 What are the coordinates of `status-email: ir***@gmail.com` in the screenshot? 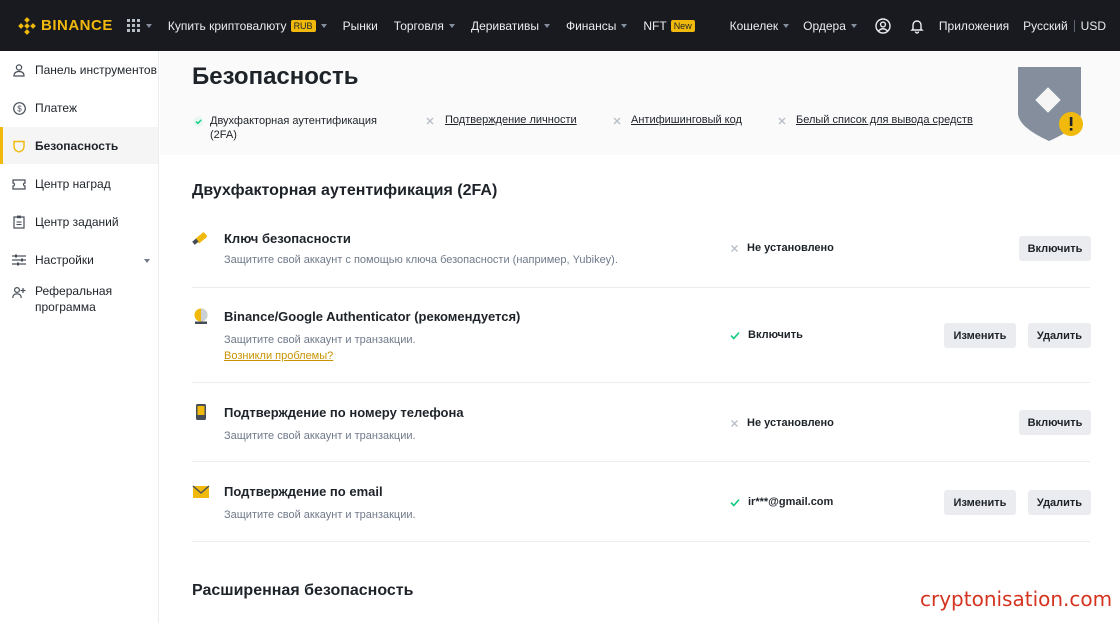 It's located at (781, 502).